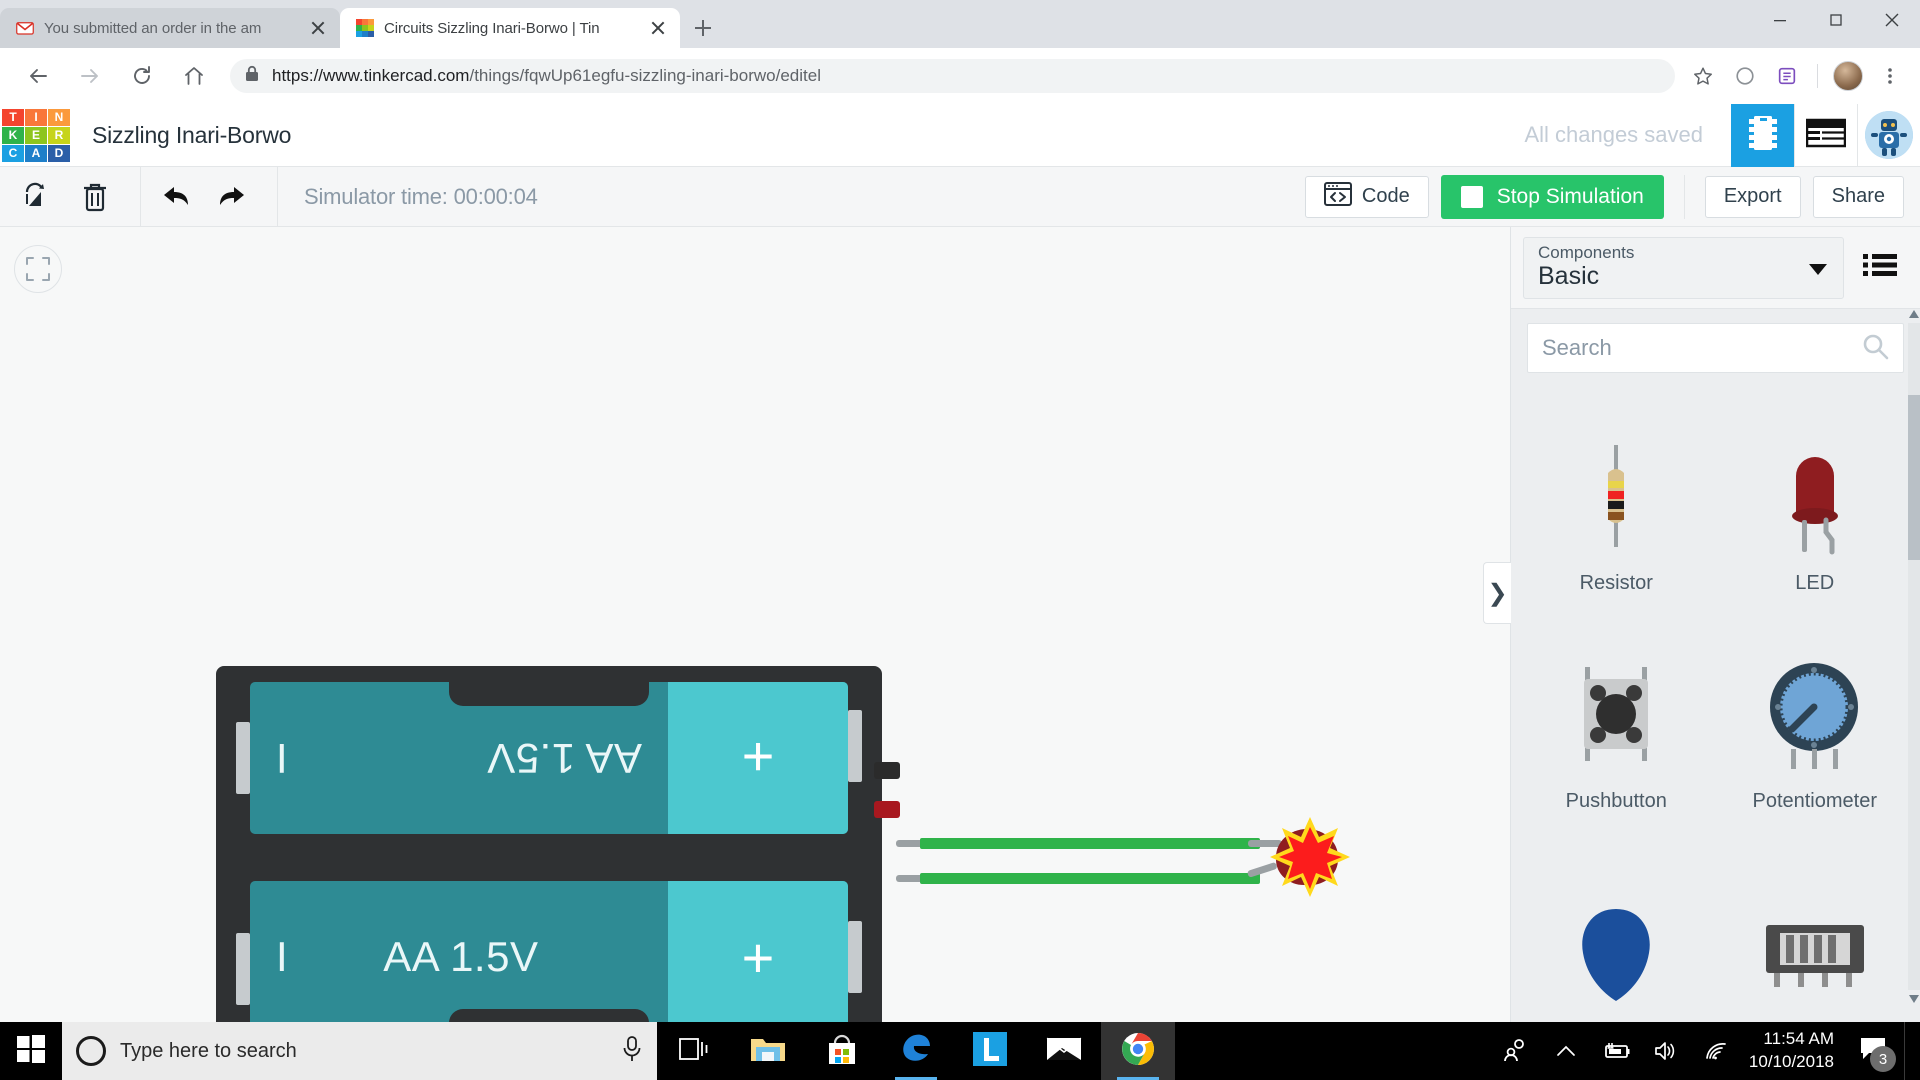 This screenshot has height=1080, width=1920. Describe the element at coordinates (1616, 713) in the screenshot. I see `component-pushbutton: Pushbutton` at that location.